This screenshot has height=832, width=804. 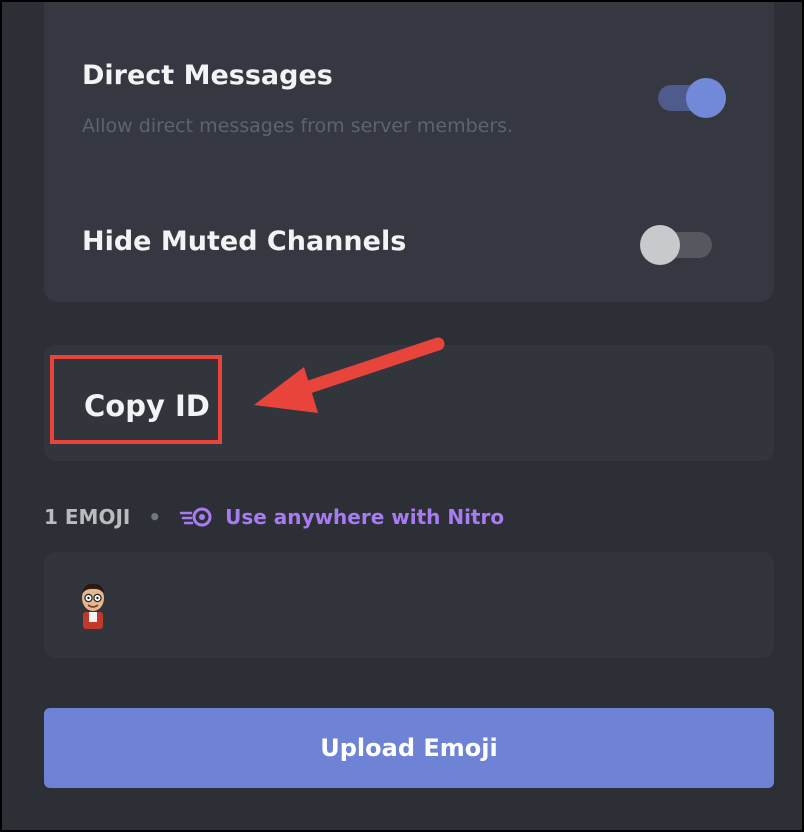 I want to click on nitro-icon, so click(x=196, y=517).